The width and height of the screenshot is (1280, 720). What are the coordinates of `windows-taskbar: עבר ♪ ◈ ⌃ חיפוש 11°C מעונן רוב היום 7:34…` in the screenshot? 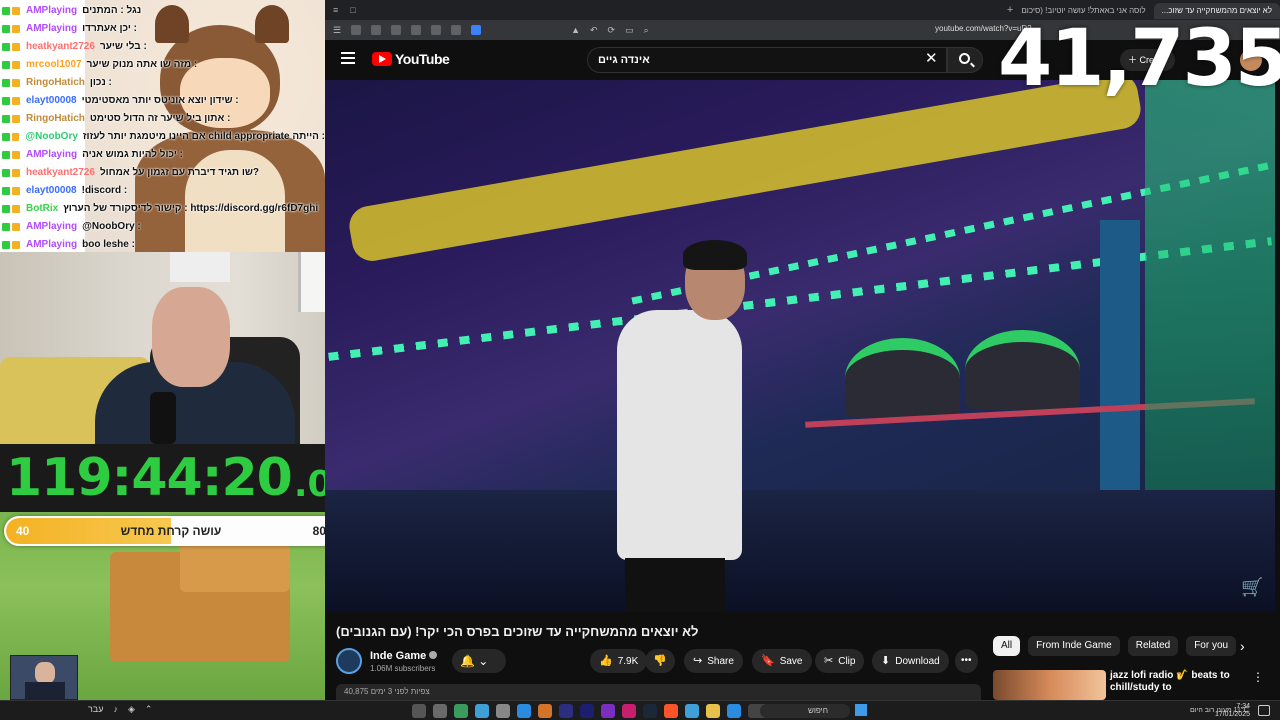 It's located at (640, 710).